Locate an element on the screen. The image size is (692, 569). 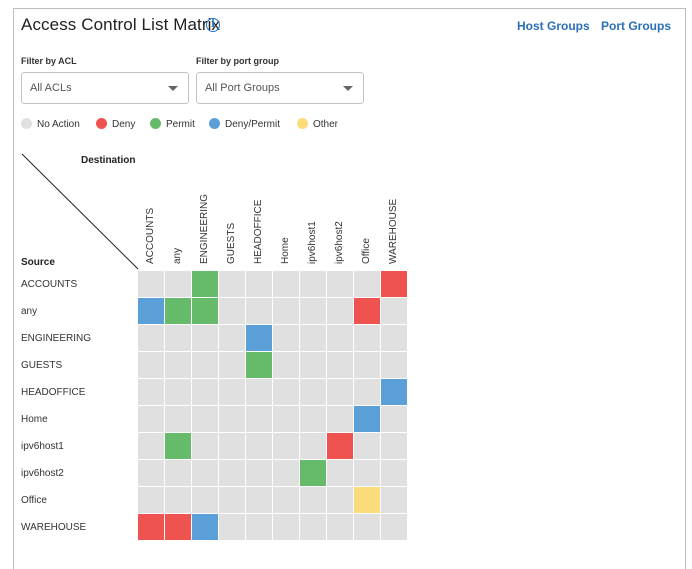
port-group-filter-select: All Port Groups is located at coordinates (280, 88).